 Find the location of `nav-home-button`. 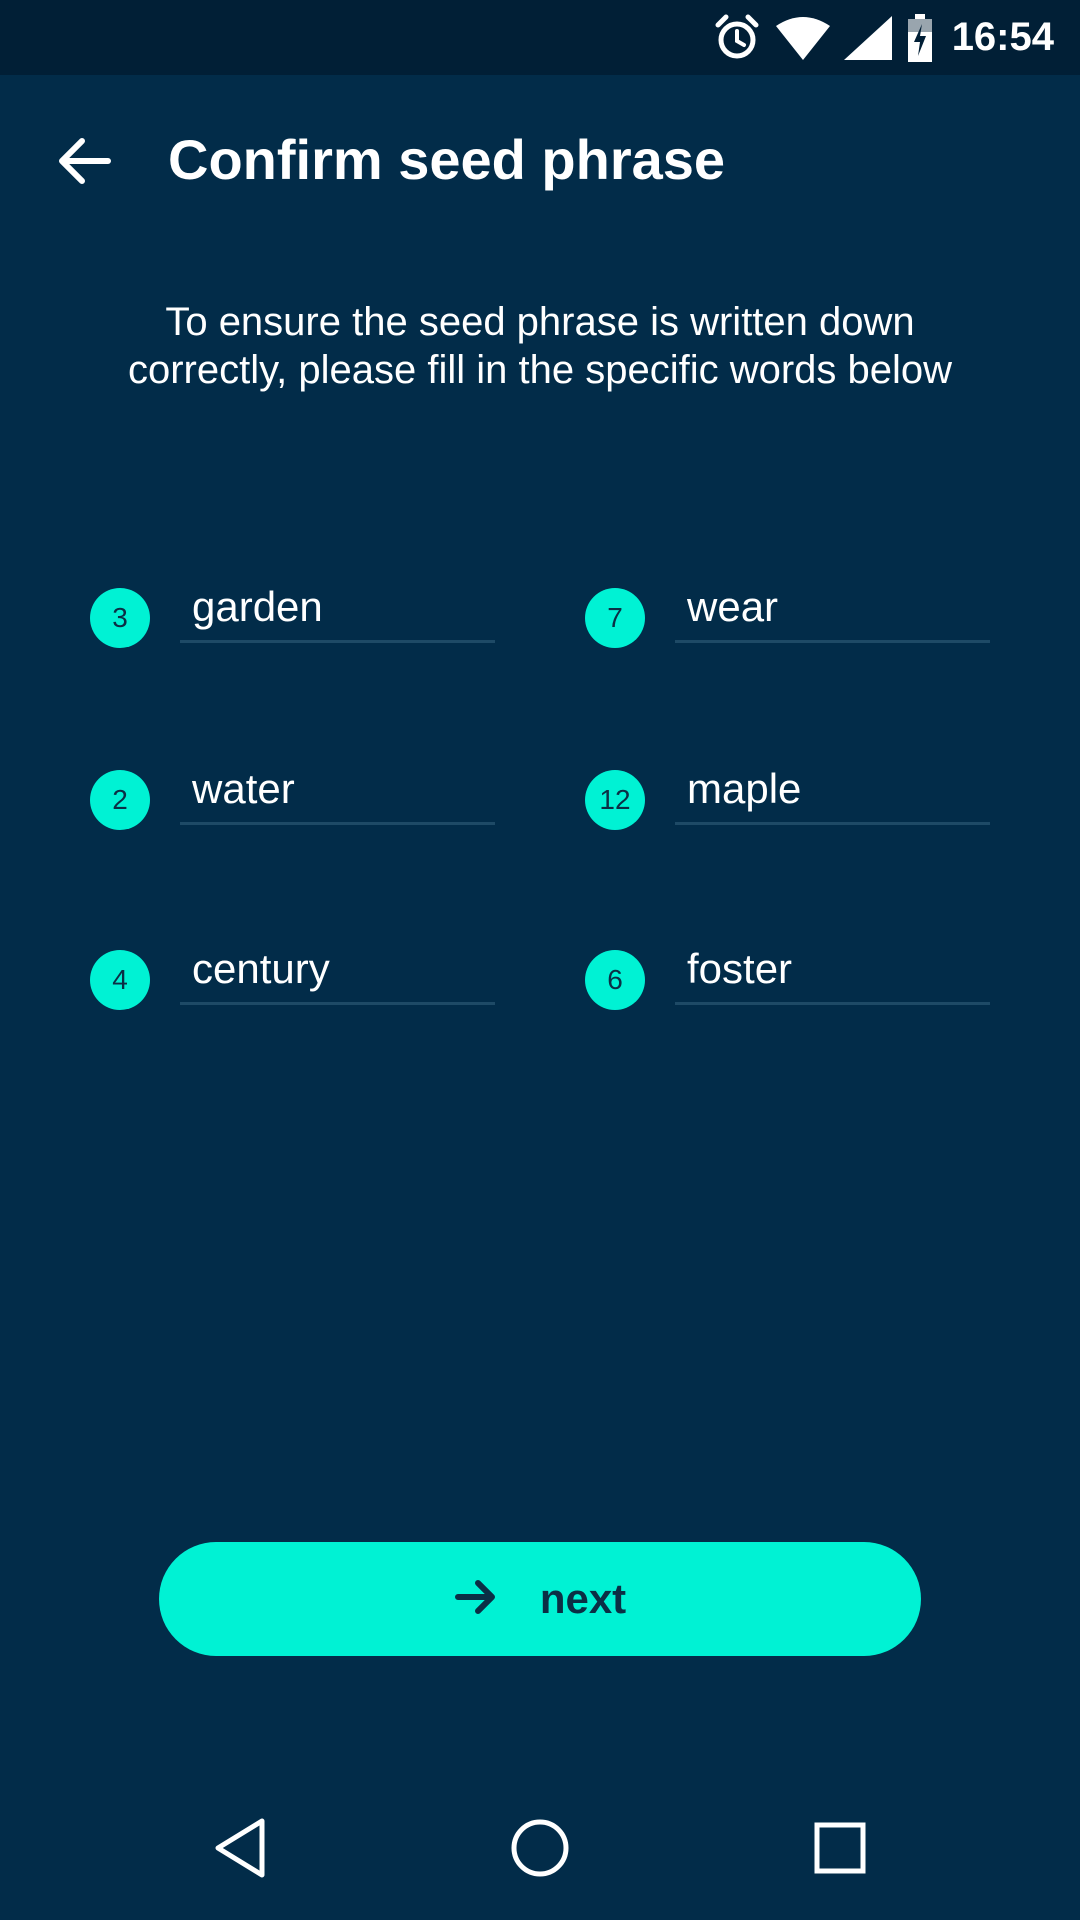

nav-home-button is located at coordinates (540, 1850).